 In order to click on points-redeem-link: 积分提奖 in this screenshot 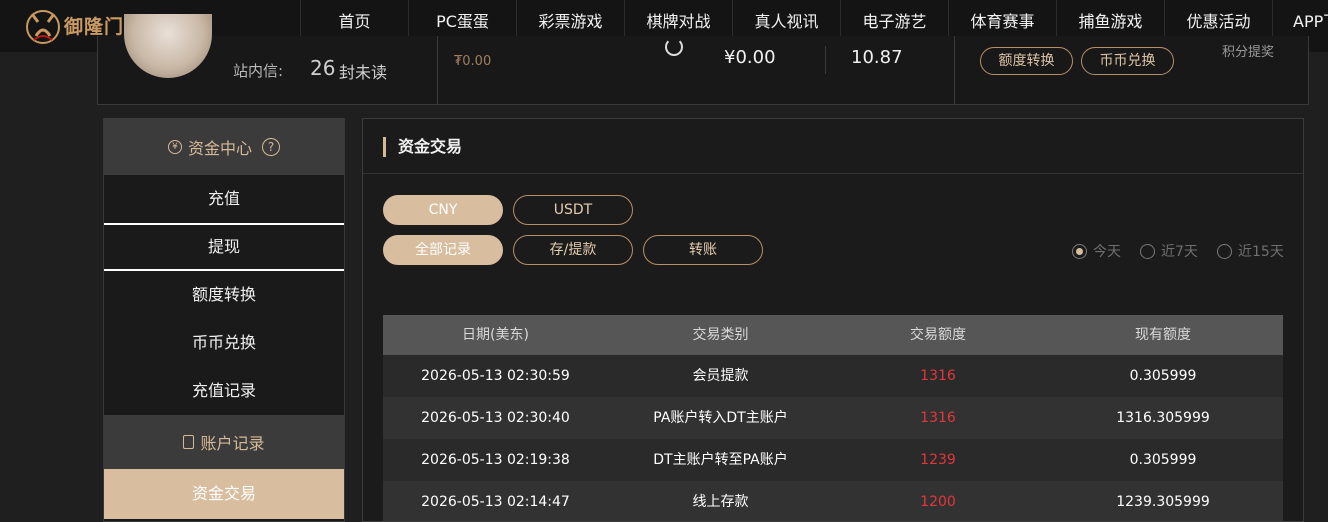, I will do `click(1248, 50)`.